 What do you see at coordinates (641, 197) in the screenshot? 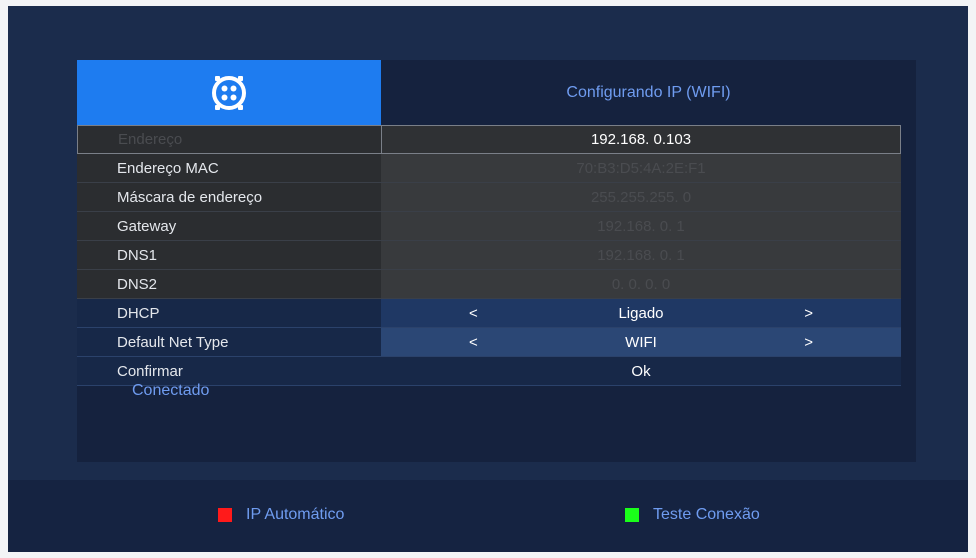
I see `netmask-value: 255.255.255. 0` at bounding box center [641, 197].